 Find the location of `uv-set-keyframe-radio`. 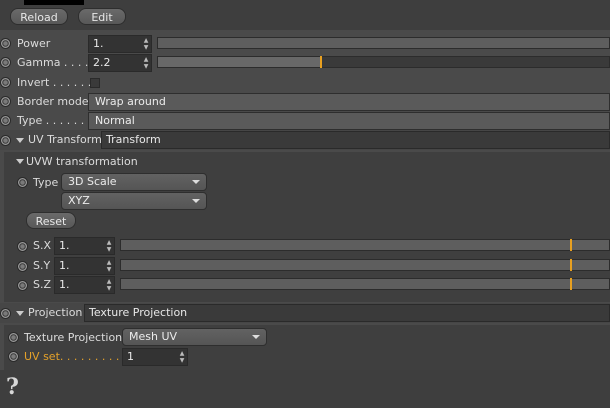

uv-set-keyframe-radio is located at coordinates (13, 356).